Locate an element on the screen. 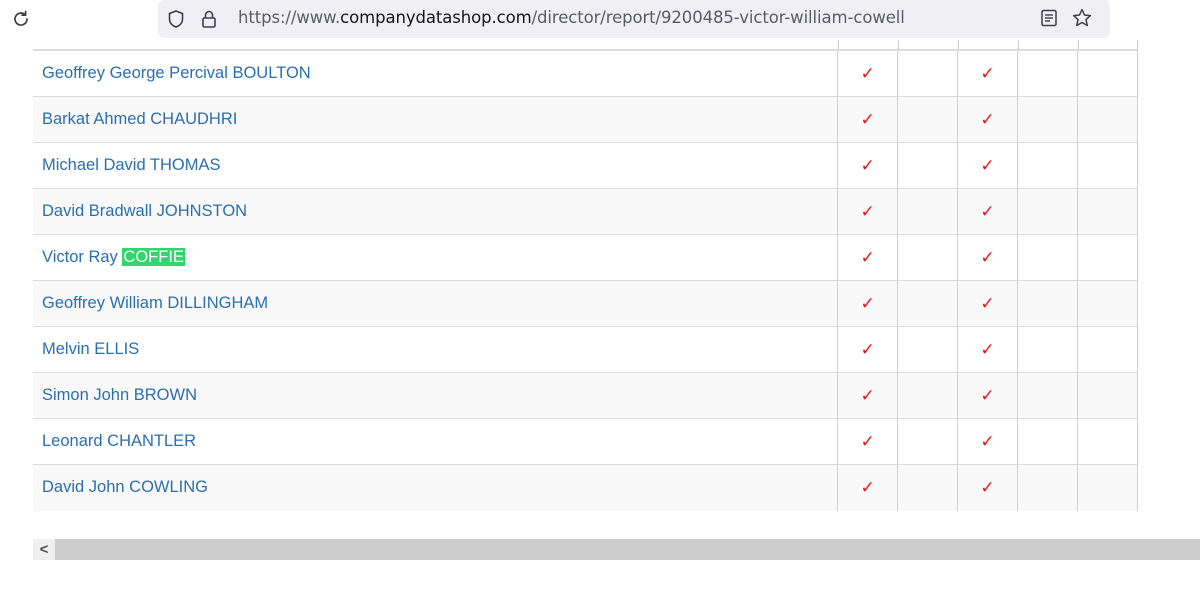 Image resolution: width=1200 pixels, height=591 pixels. director-first-names: Simon John is located at coordinates (86, 395).